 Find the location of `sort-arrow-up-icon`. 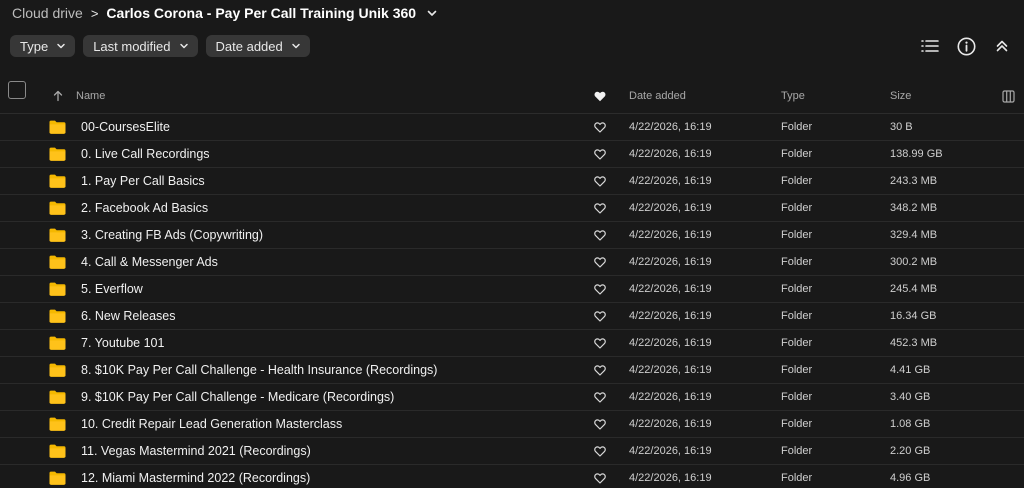

sort-arrow-up-icon is located at coordinates (58, 96).